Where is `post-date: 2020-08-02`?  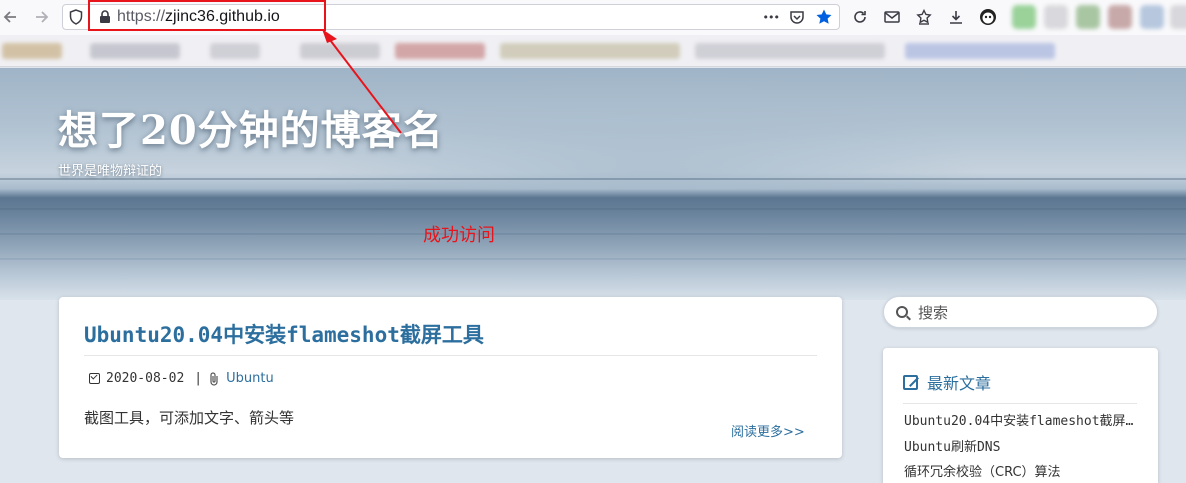
post-date: 2020-08-02 is located at coordinates (145, 378).